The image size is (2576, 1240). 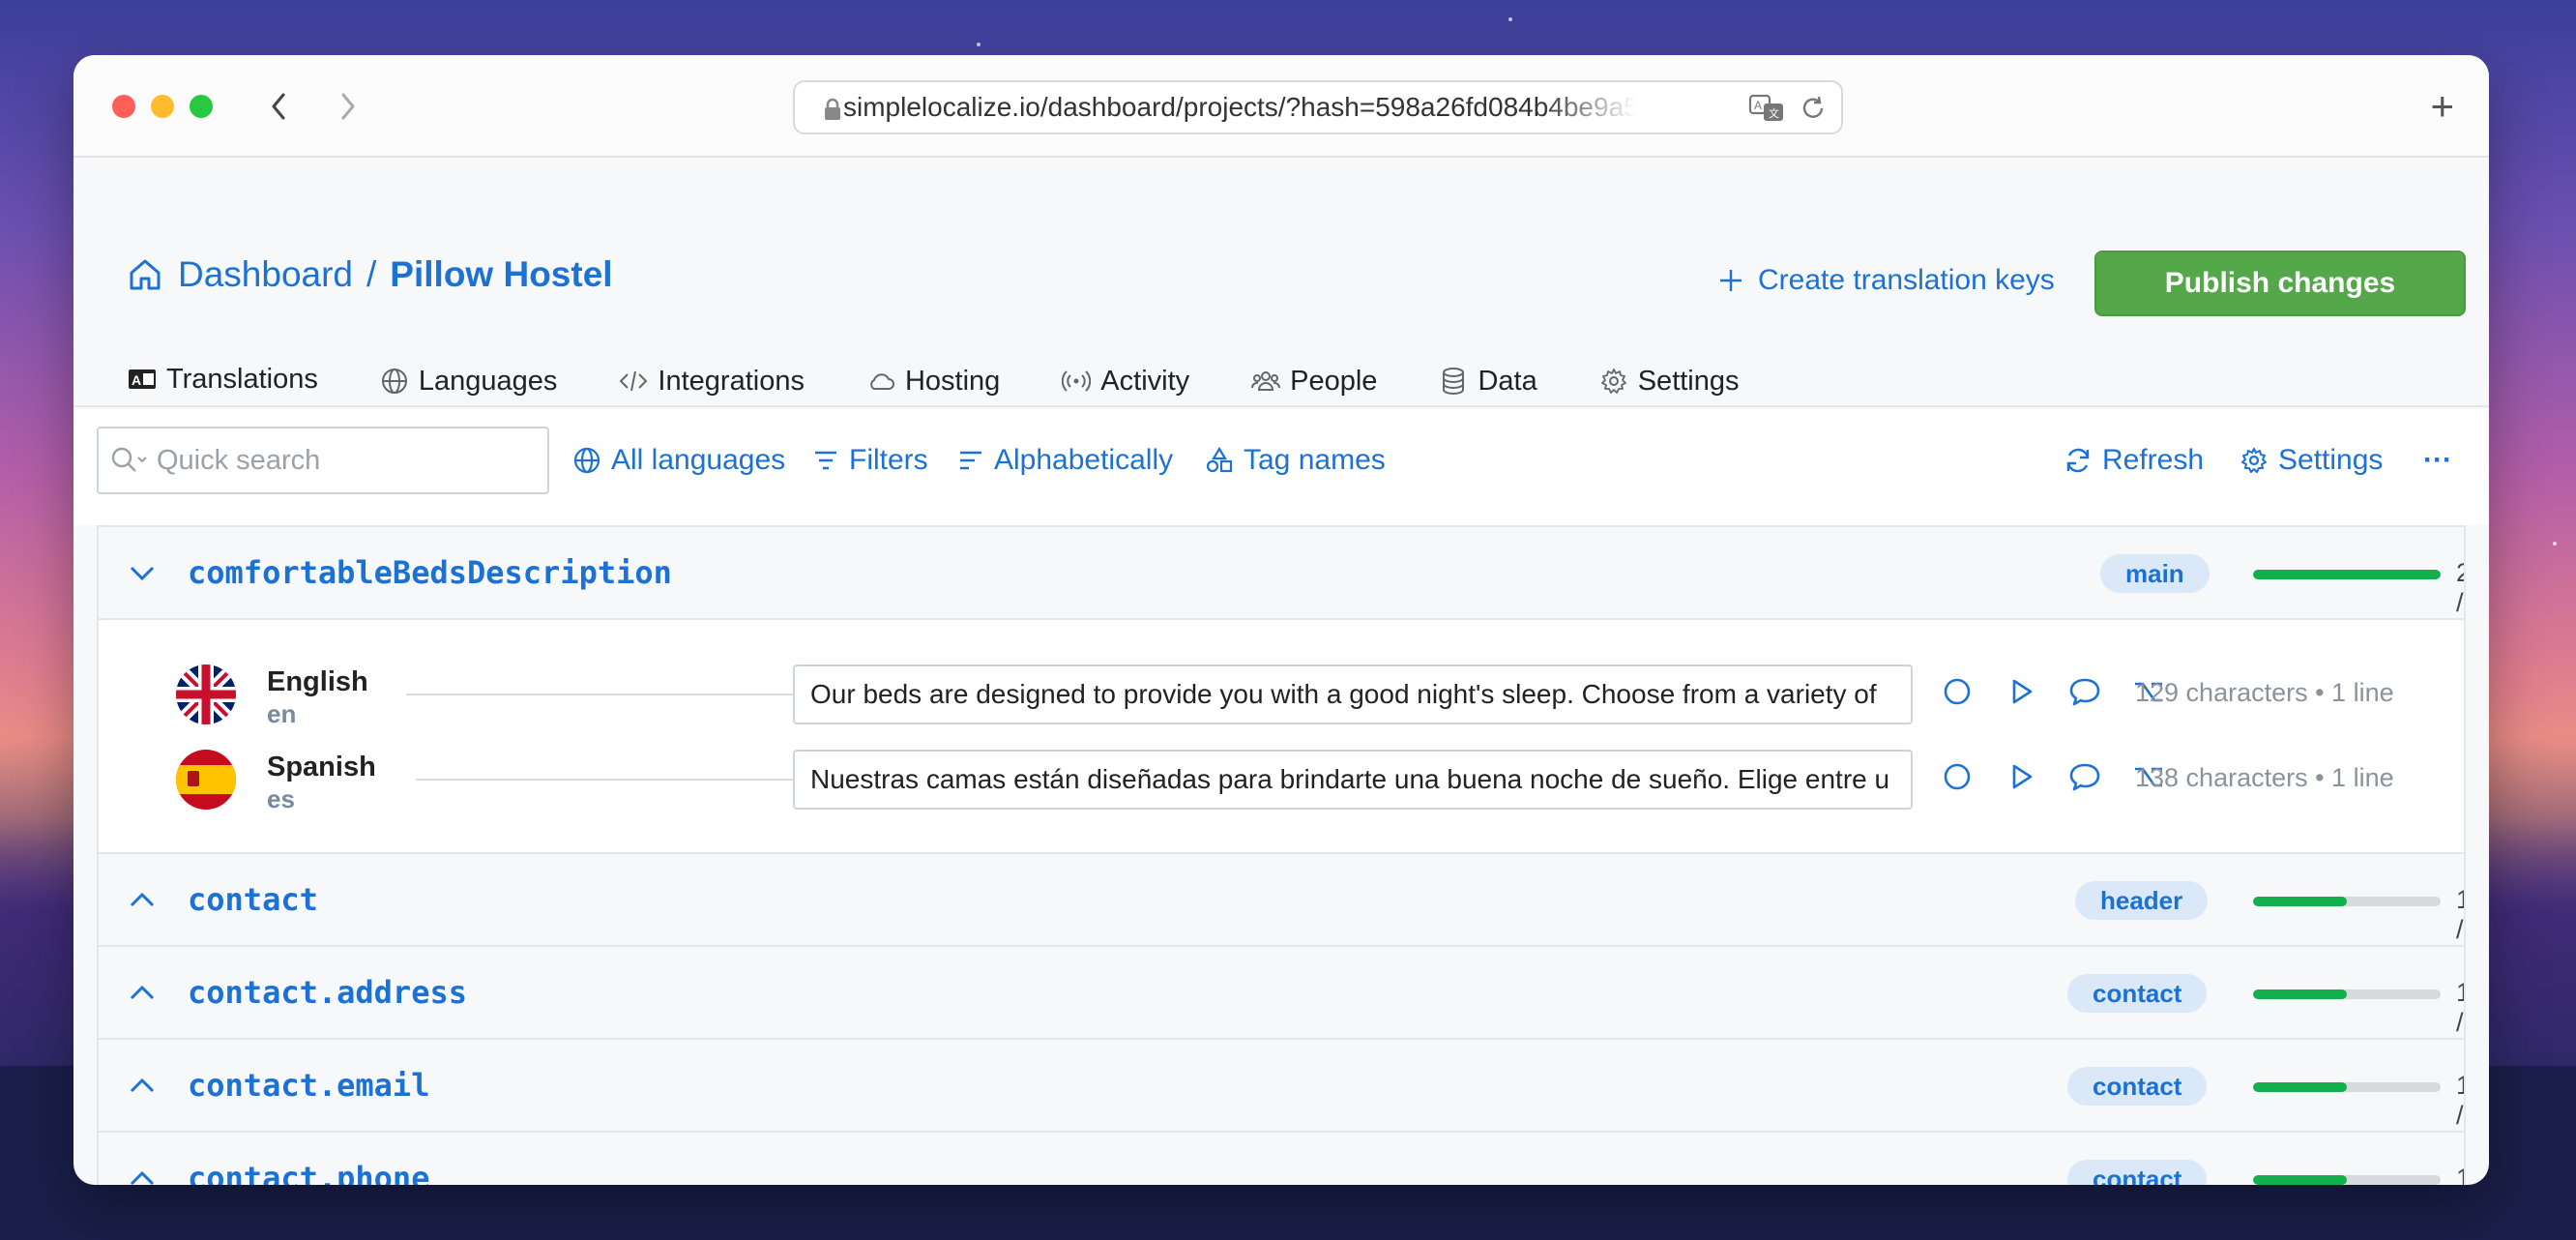 What do you see at coordinates (201, 106) in the screenshot?
I see `maximize-window-button` at bounding box center [201, 106].